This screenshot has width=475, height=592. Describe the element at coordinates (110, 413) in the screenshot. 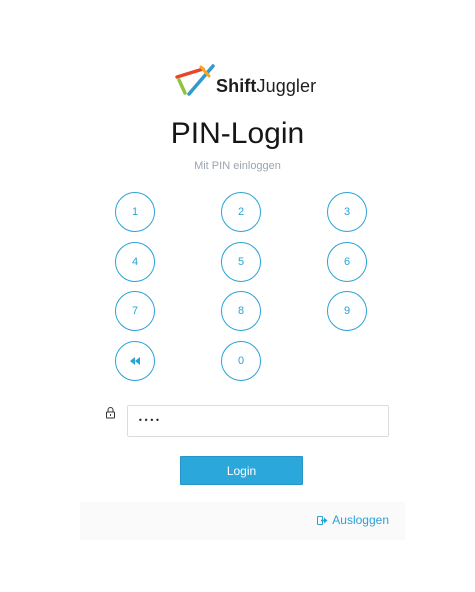

I see `lock-icon` at that location.